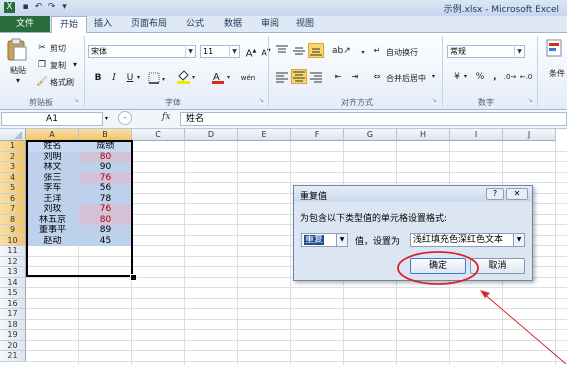 This screenshot has width=567, height=365. I want to click on bold-button: B, so click(98, 78).